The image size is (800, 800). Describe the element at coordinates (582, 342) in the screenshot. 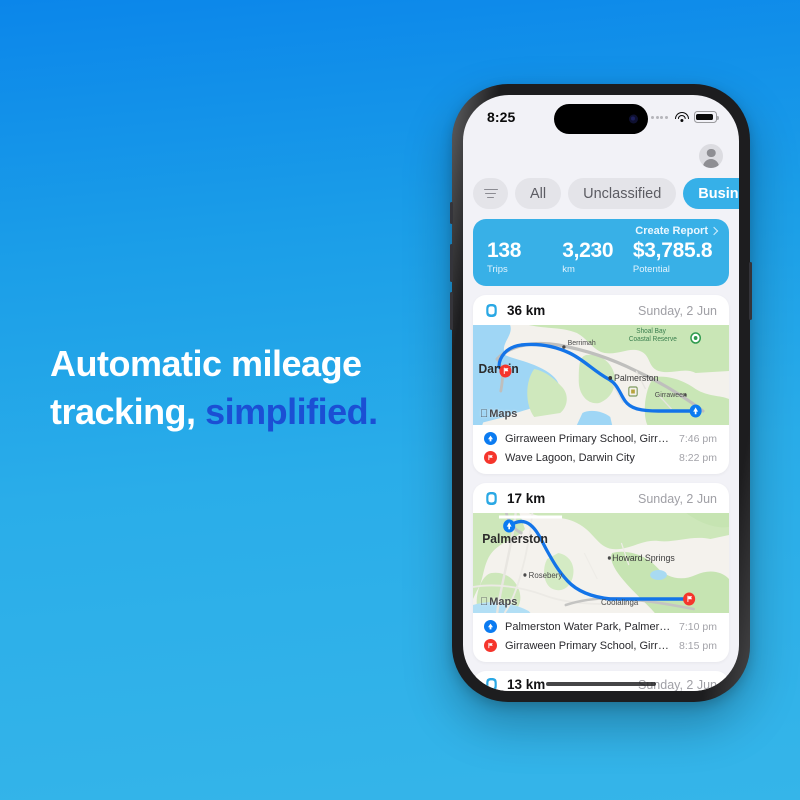

I see `svg-text: Berrimah` at that location.